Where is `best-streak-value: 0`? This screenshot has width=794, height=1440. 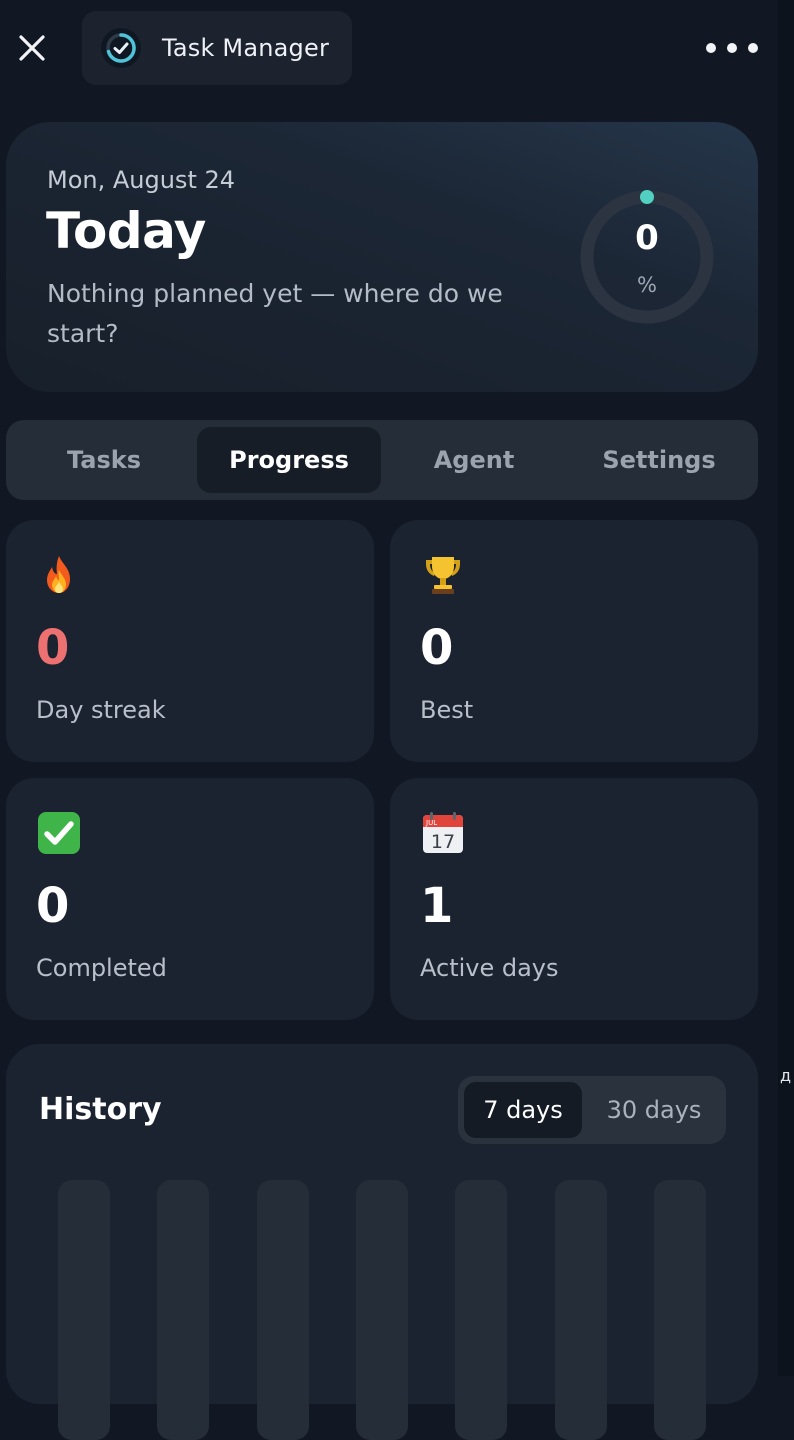
best-streak-value: 0 is located at coordinates (437, 648).